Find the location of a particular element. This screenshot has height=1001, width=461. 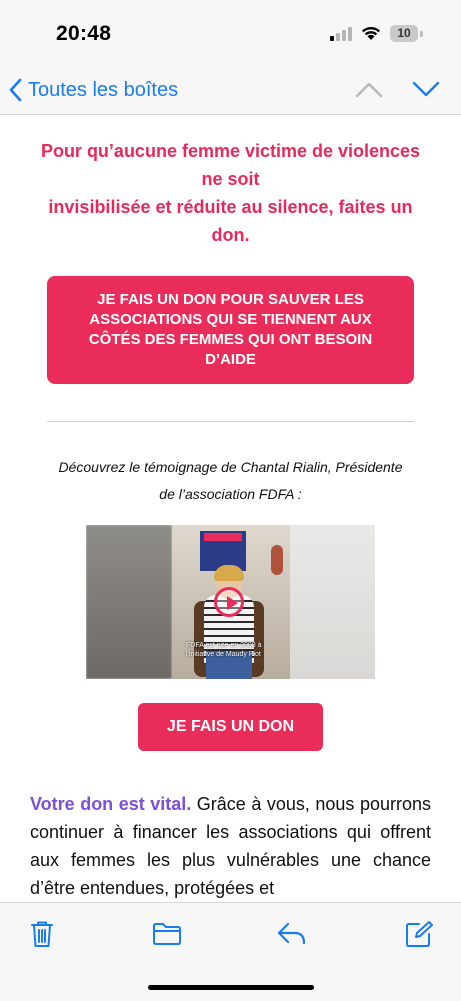

compose-icon is located at coordinates (419, 934).